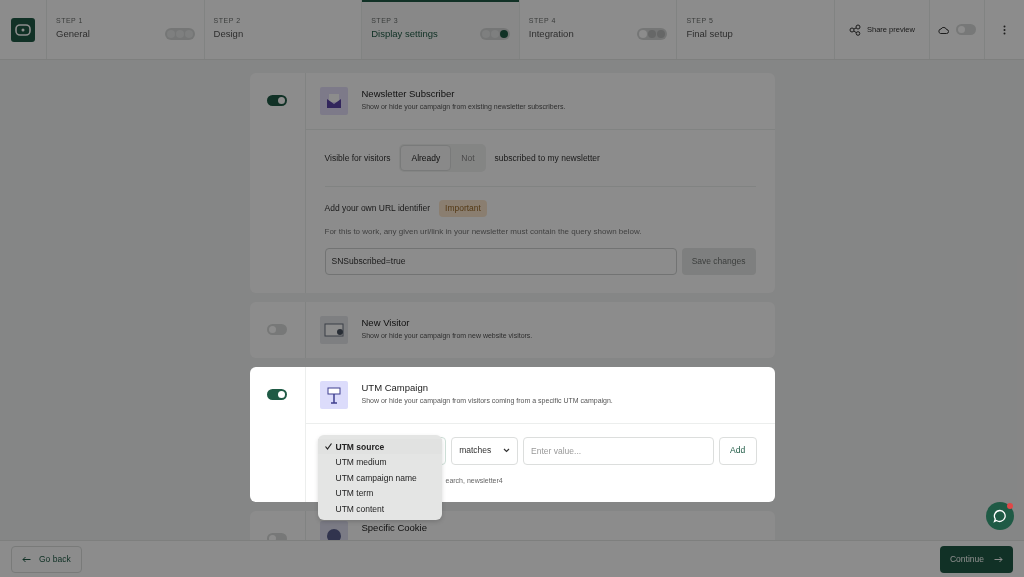  I want to click on chat-button, so click(1000, 516).